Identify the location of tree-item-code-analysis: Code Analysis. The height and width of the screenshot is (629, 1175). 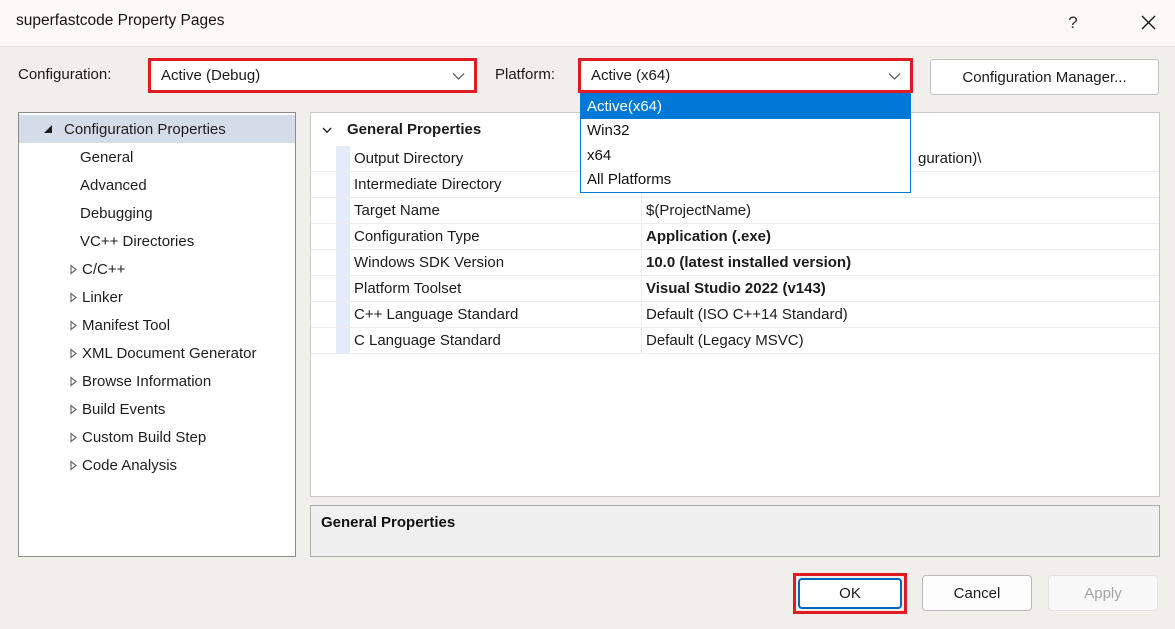
(157, 465).